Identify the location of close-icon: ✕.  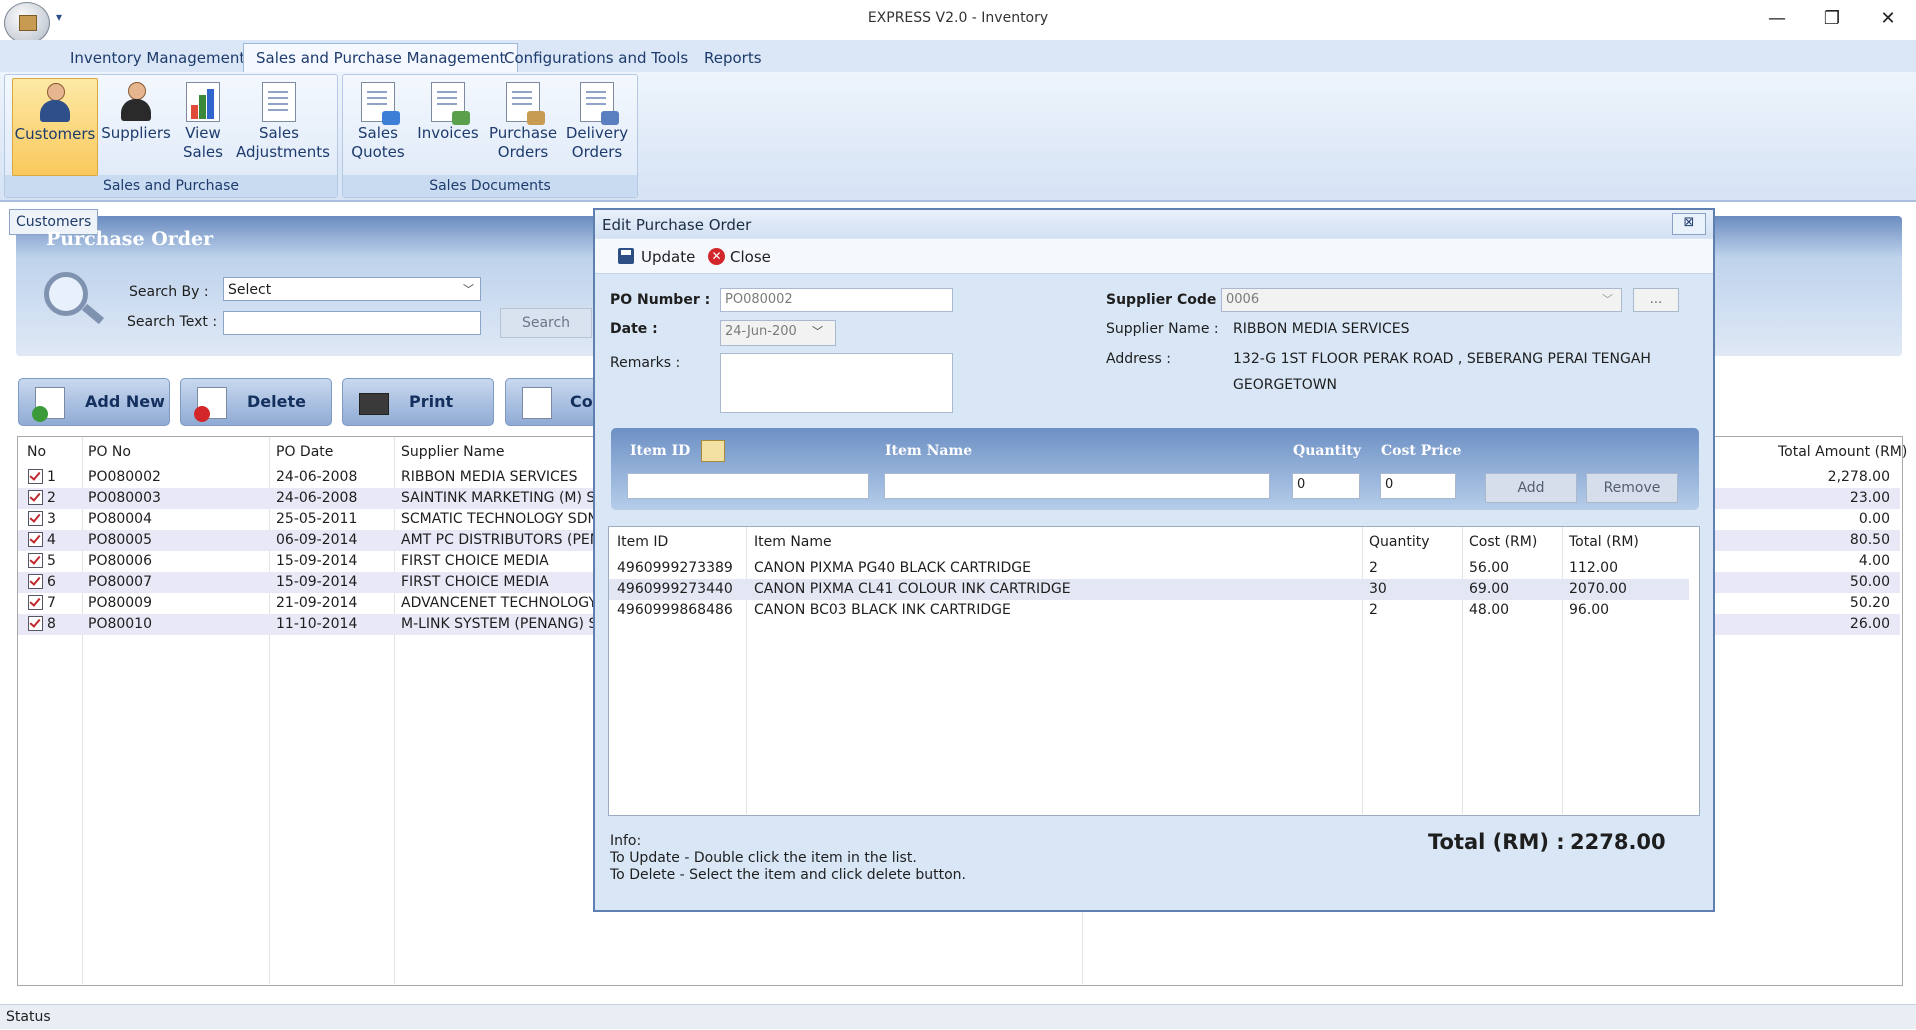
(716, 256).